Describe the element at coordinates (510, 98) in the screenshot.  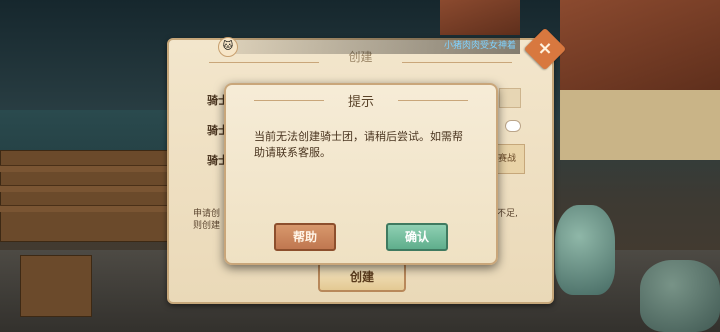
I see `field-input` at that location.